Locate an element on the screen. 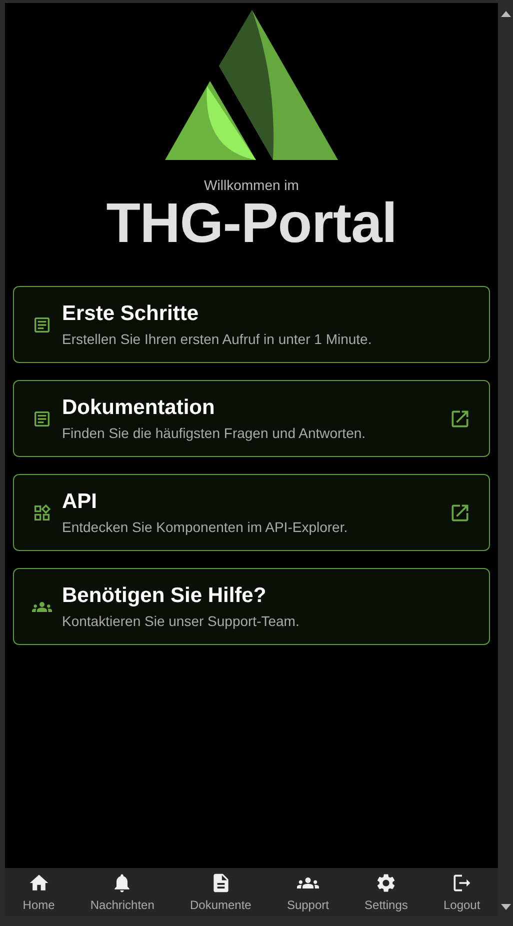  settings-icon is located at coordinates (386, 883).